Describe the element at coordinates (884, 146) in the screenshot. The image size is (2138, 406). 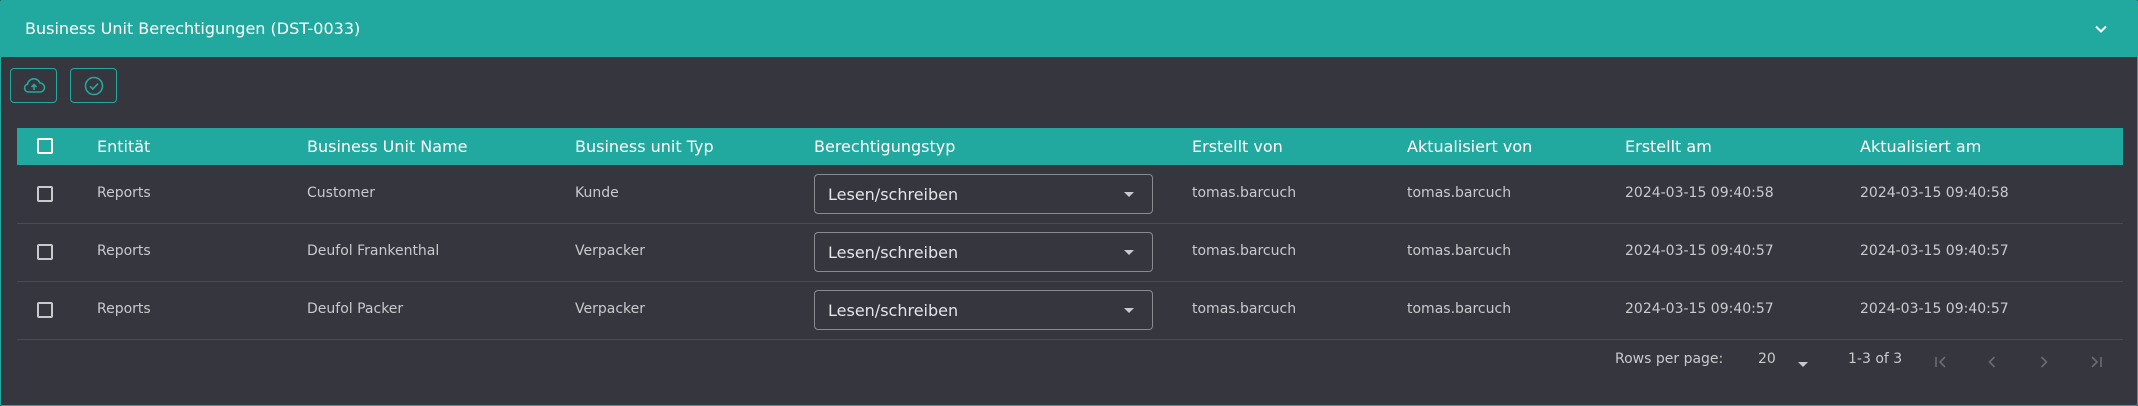
I see `column-header-permission-type: Berechtigungstyp` at that location.